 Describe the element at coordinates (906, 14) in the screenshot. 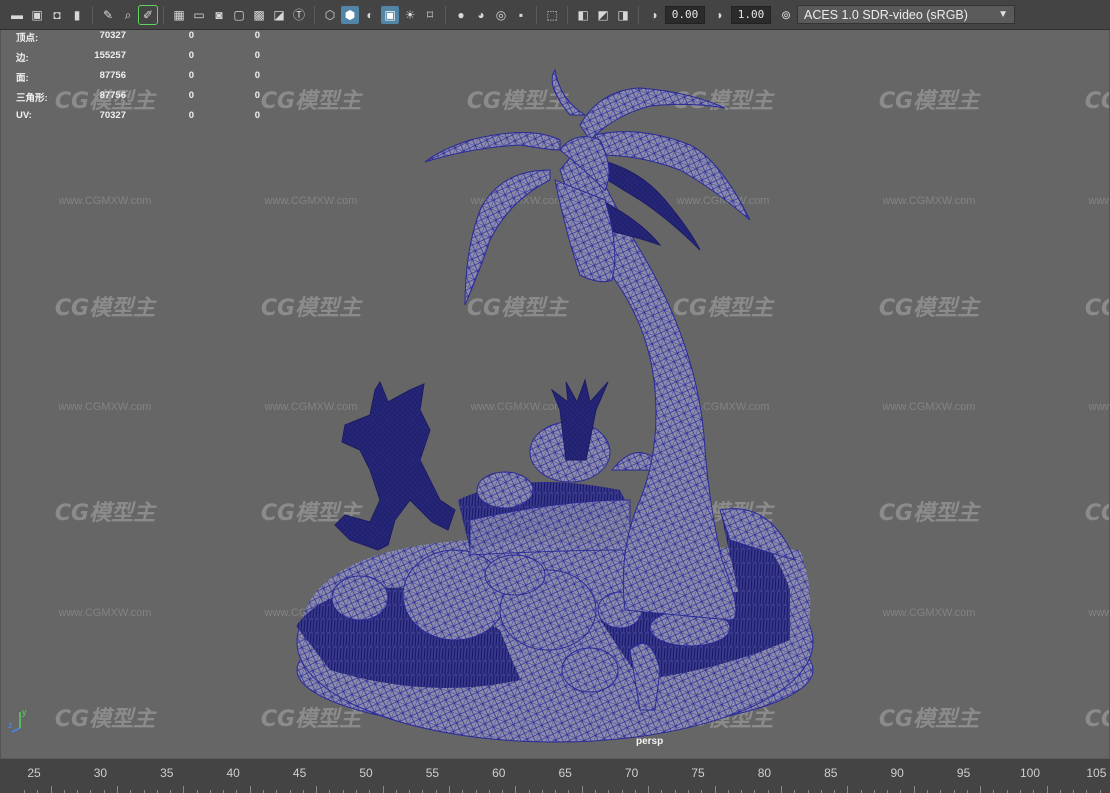

I see `color-space-dropdown: ACES 1.0 SDR-video (sRGB) ▼` at that location.